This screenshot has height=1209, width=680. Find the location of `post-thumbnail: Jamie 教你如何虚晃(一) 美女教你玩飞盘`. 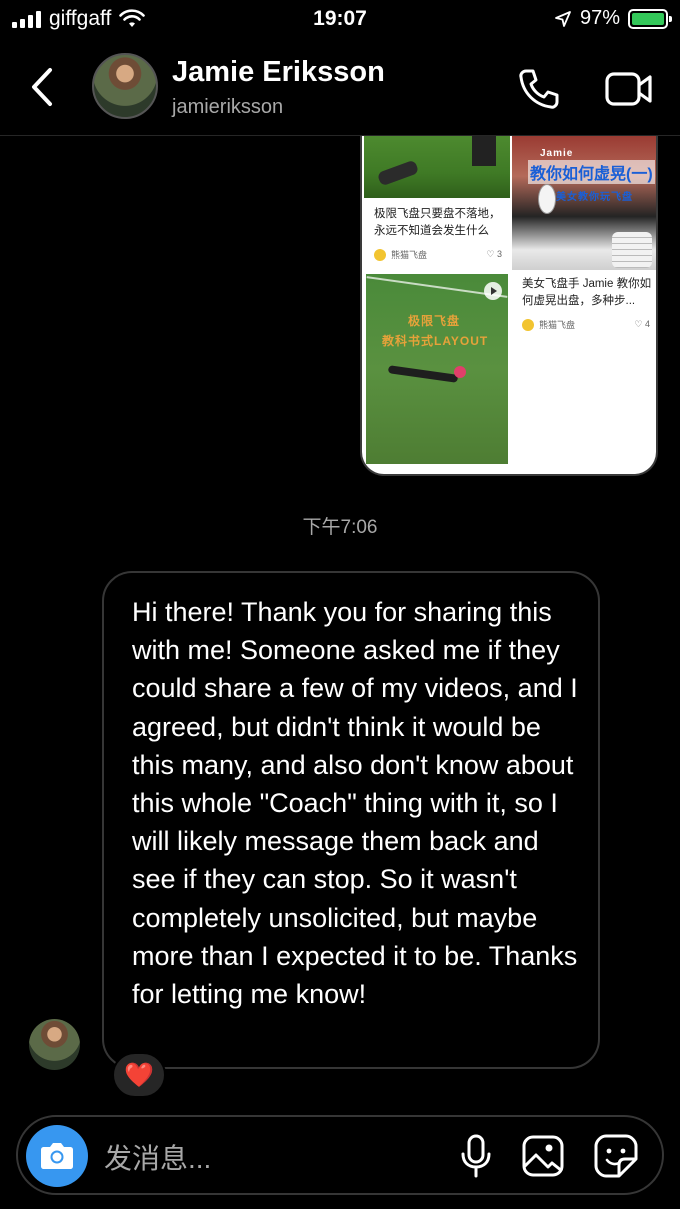

post-thumbnail: Jamie 教你如何虚晃(一) 美女教你玩飞盘 is located at coordinates (584, 203).